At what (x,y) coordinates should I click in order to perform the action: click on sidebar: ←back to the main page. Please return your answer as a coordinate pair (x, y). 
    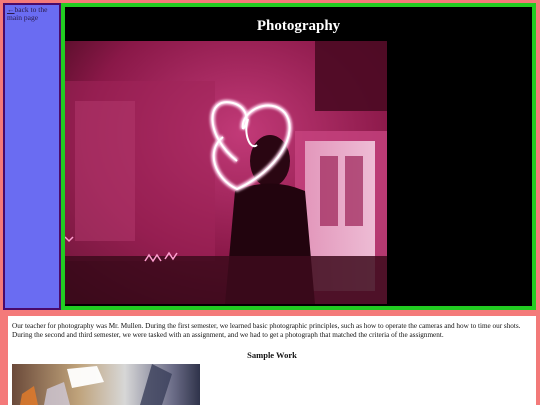
    Looking at the image, I should click on (32, 156).